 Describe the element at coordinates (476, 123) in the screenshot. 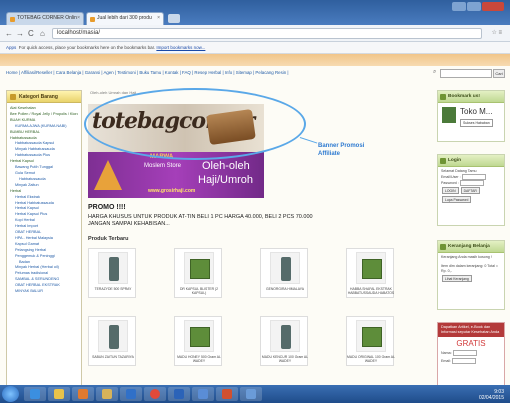

I see `store-sub: Sukses Hababan` at that location.